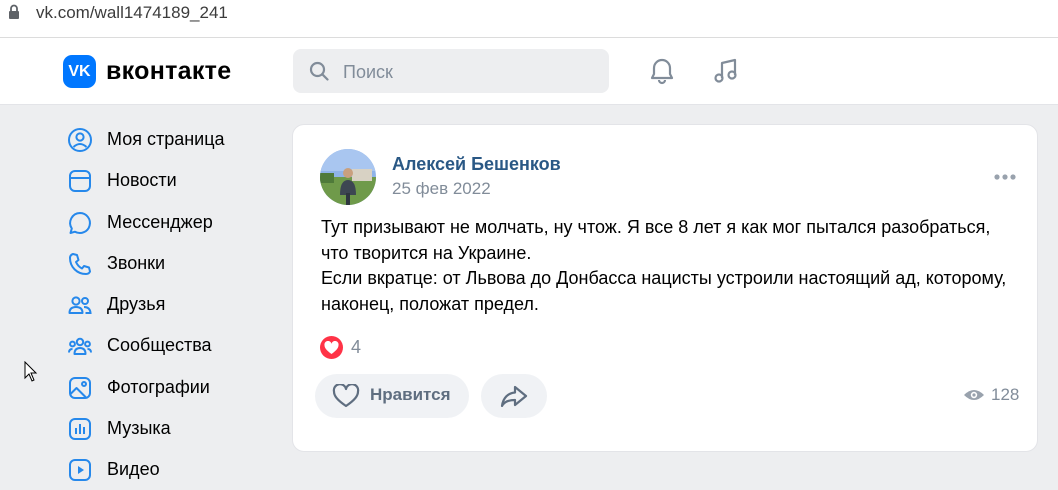 The image size is (1058, 490). Describe the element at coordinates (346, 397) in the screenshot. I see `heart-icon` at that location.